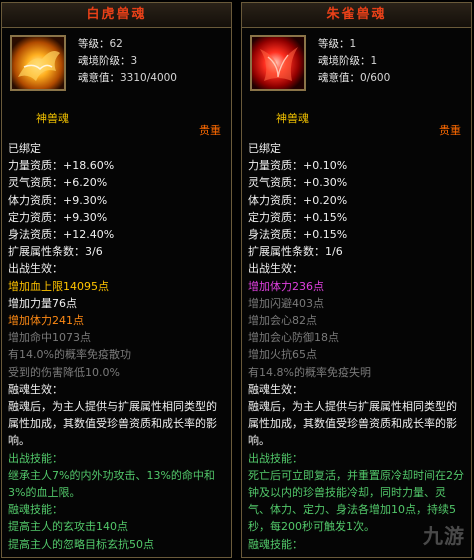 This screenshot has width=474, height=560. I want to click on site-watermark: 九游, so click(444, 536).